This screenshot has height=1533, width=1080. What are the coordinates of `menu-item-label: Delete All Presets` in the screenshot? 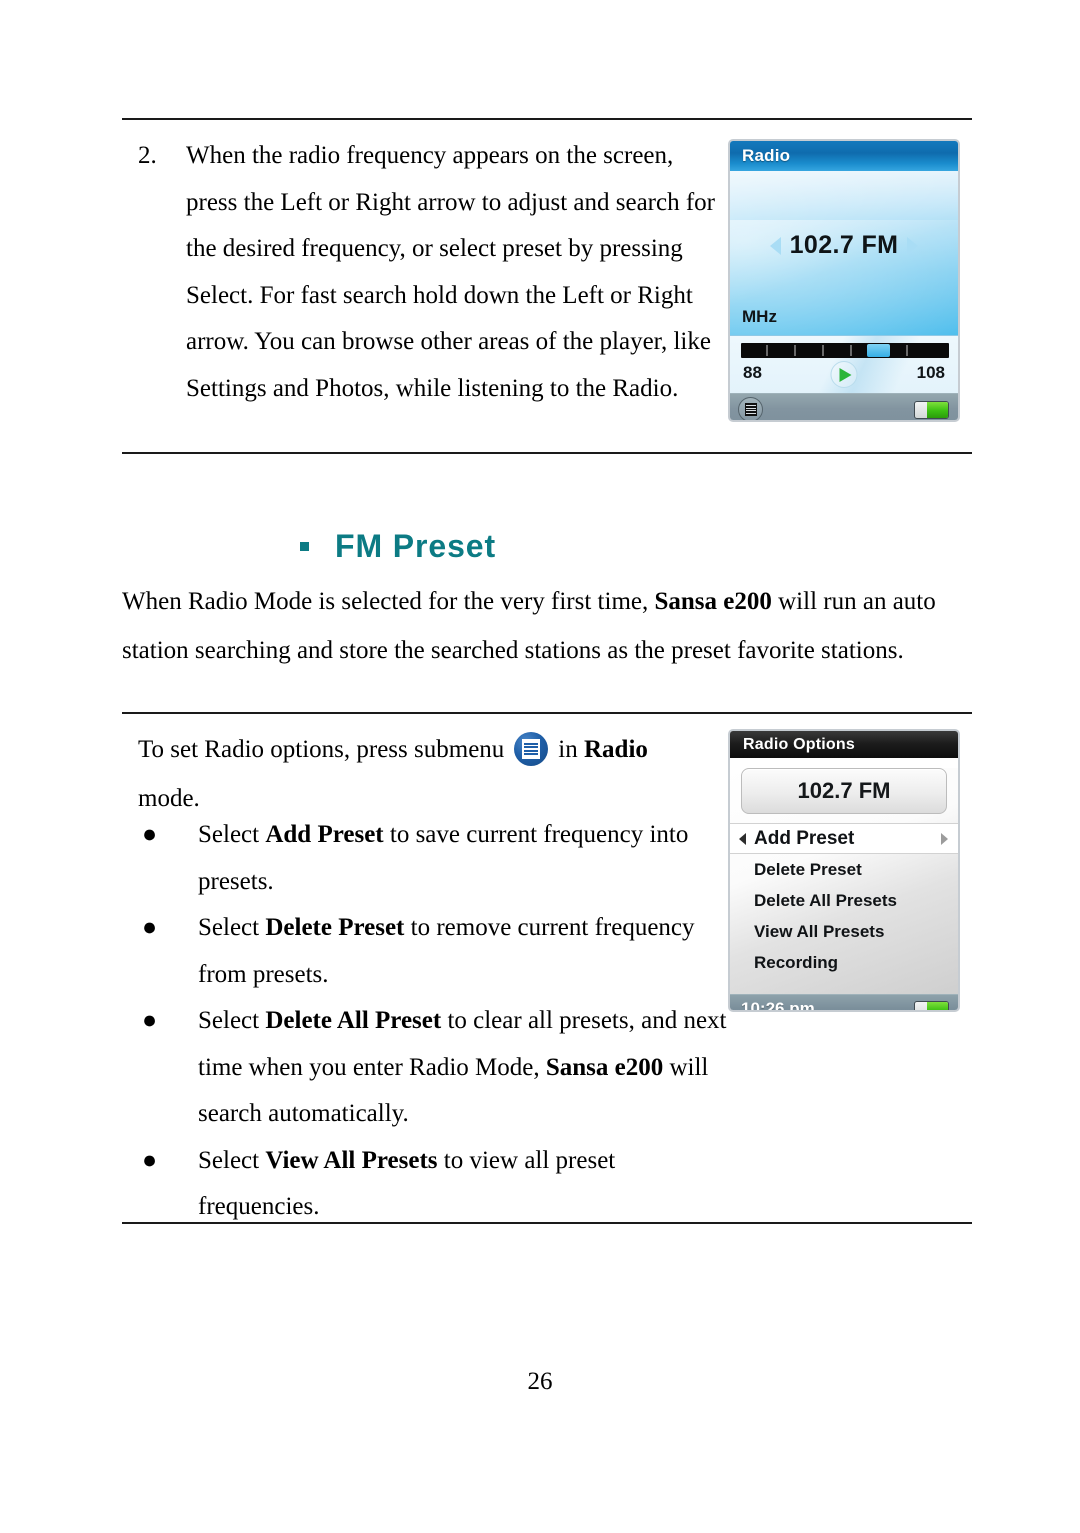 It's located at (825, 900).